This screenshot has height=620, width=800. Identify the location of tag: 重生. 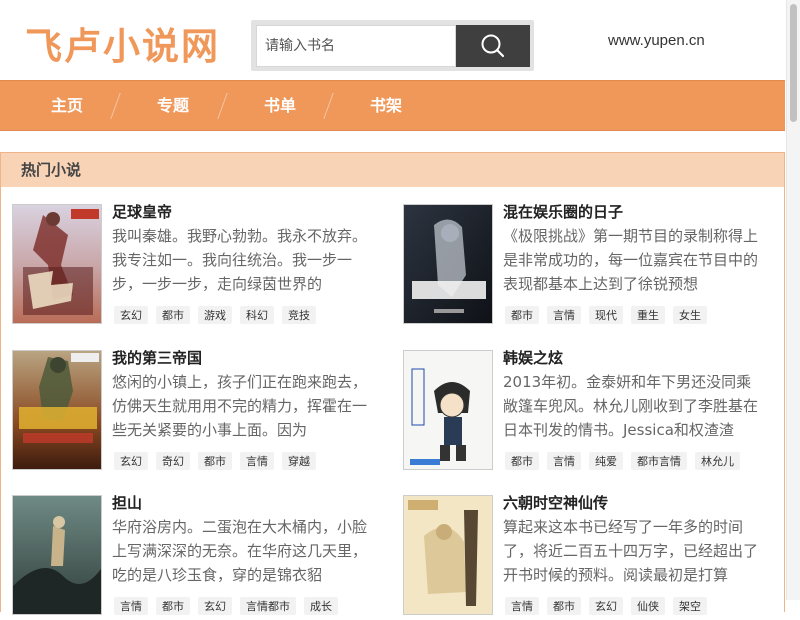
(648, 315).